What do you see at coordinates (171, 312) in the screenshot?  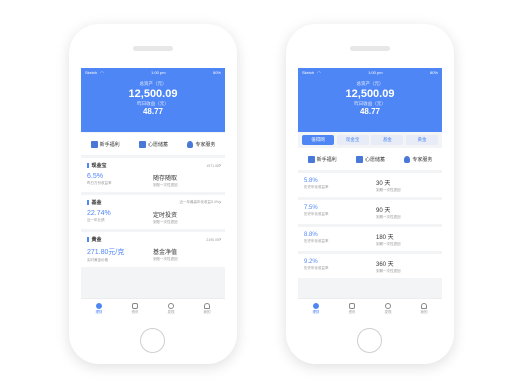 I see `tab-label: 发现` at bounding box center [171, 312].